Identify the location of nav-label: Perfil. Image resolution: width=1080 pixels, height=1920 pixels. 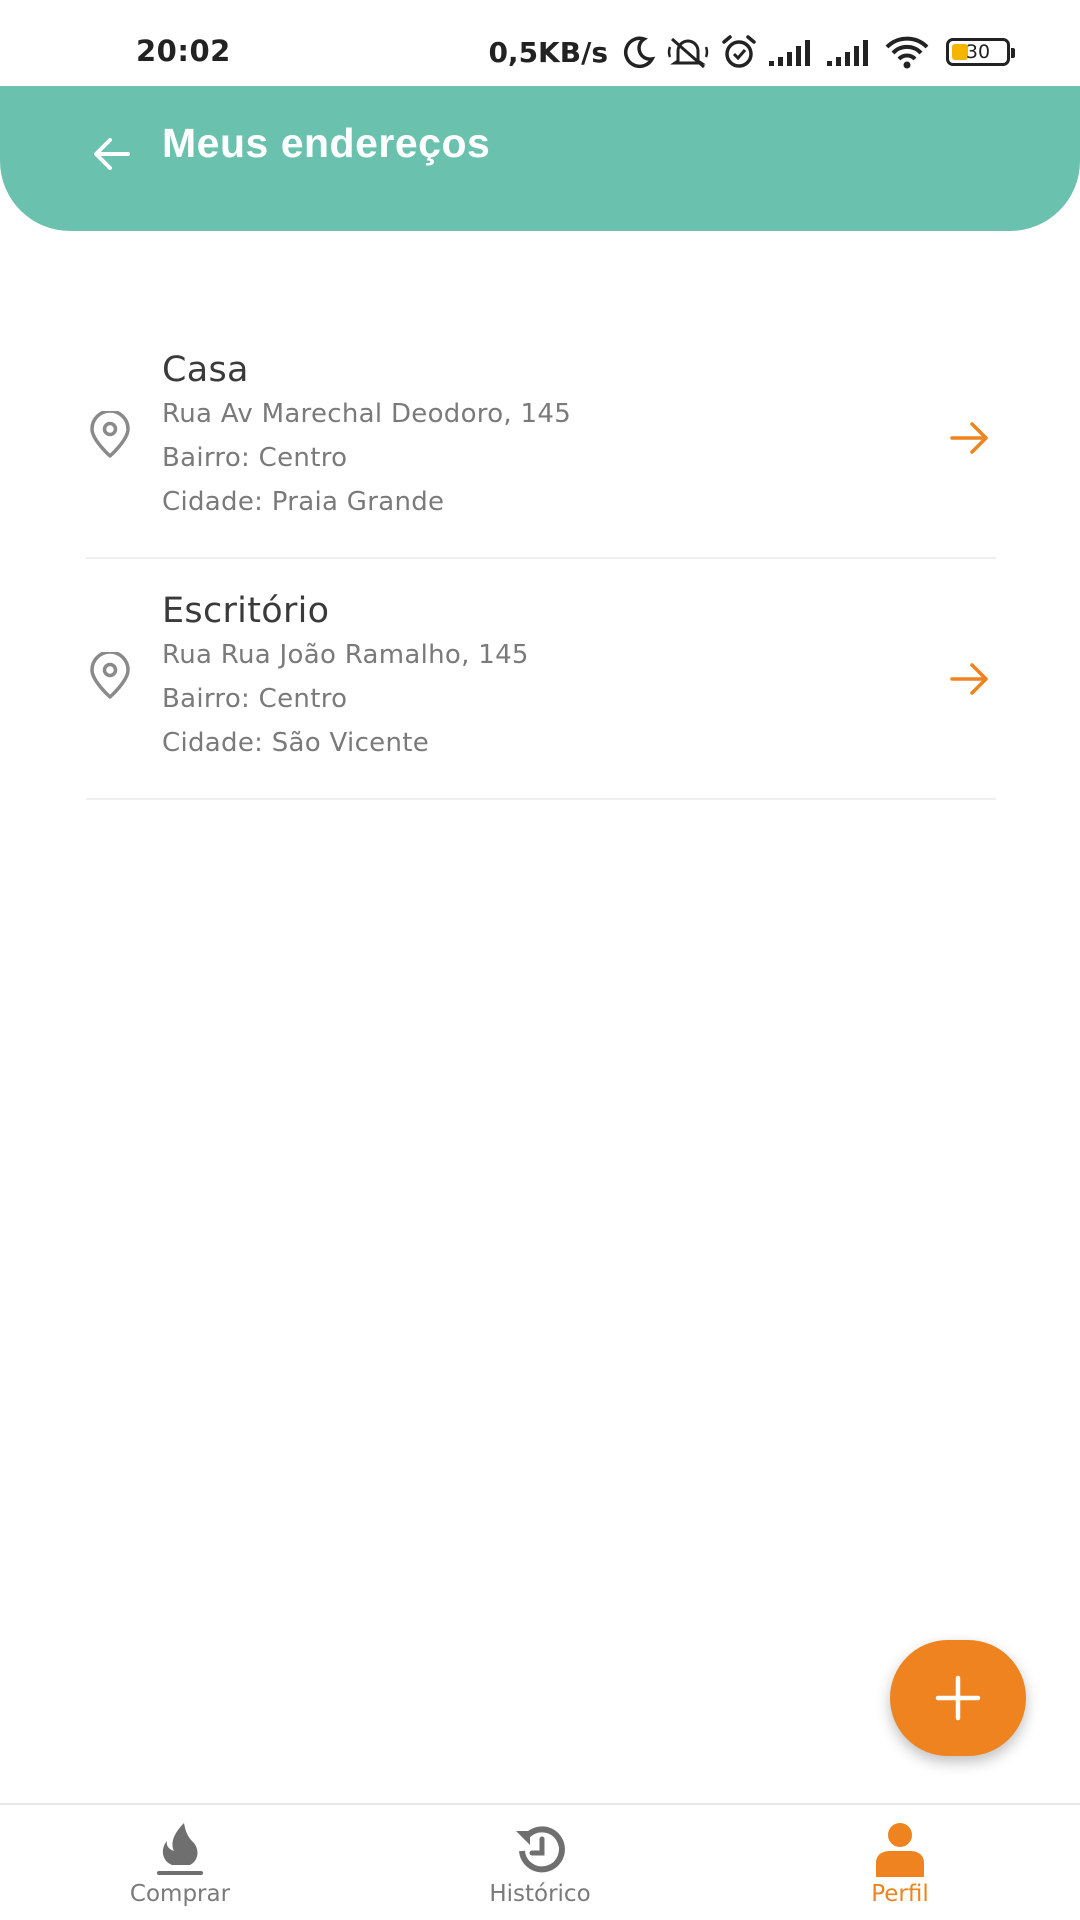
(900, 1894).